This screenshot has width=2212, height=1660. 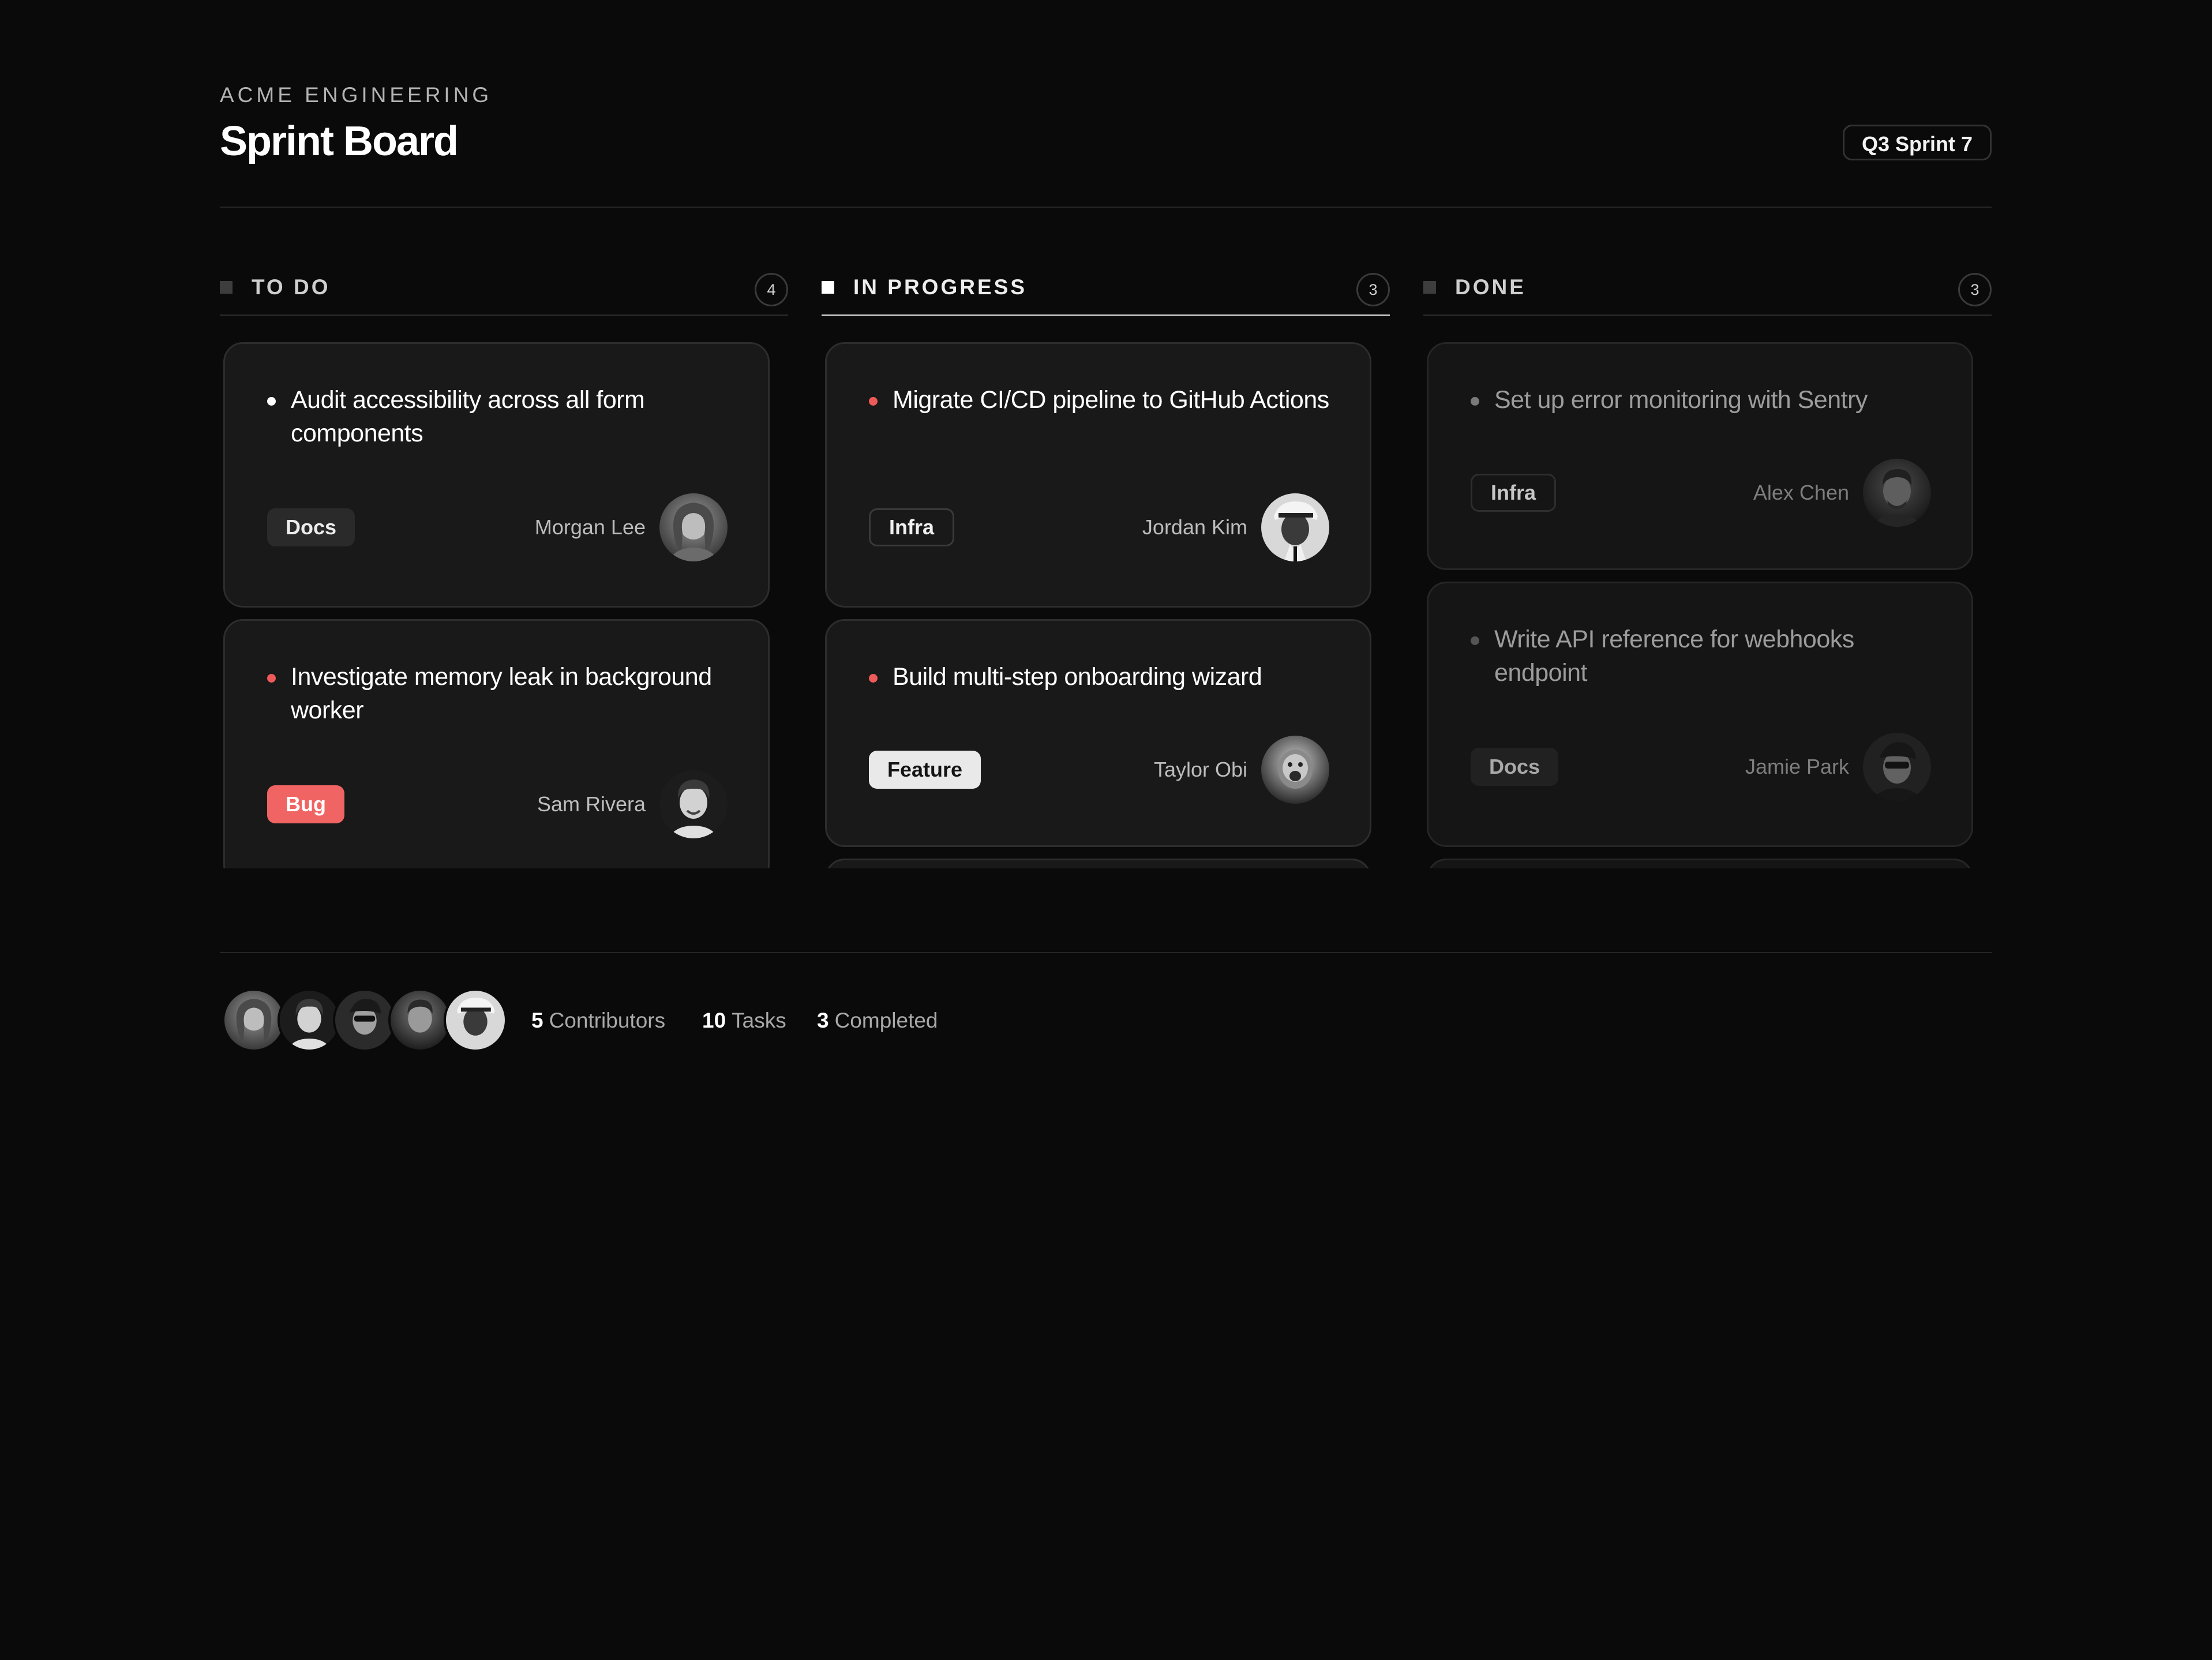 What do you see at coordinates (1490, 287) in the screenshot?
I see `column-title: DONE` at bounding box center [1490, 287].